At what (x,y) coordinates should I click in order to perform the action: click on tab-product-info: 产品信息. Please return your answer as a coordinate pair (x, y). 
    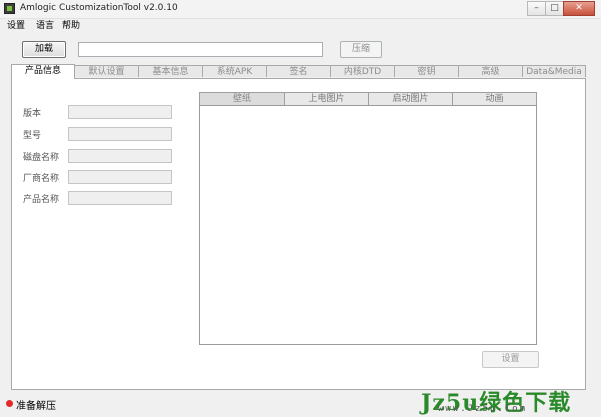
    Looking at the image, I should click on (43, 71).